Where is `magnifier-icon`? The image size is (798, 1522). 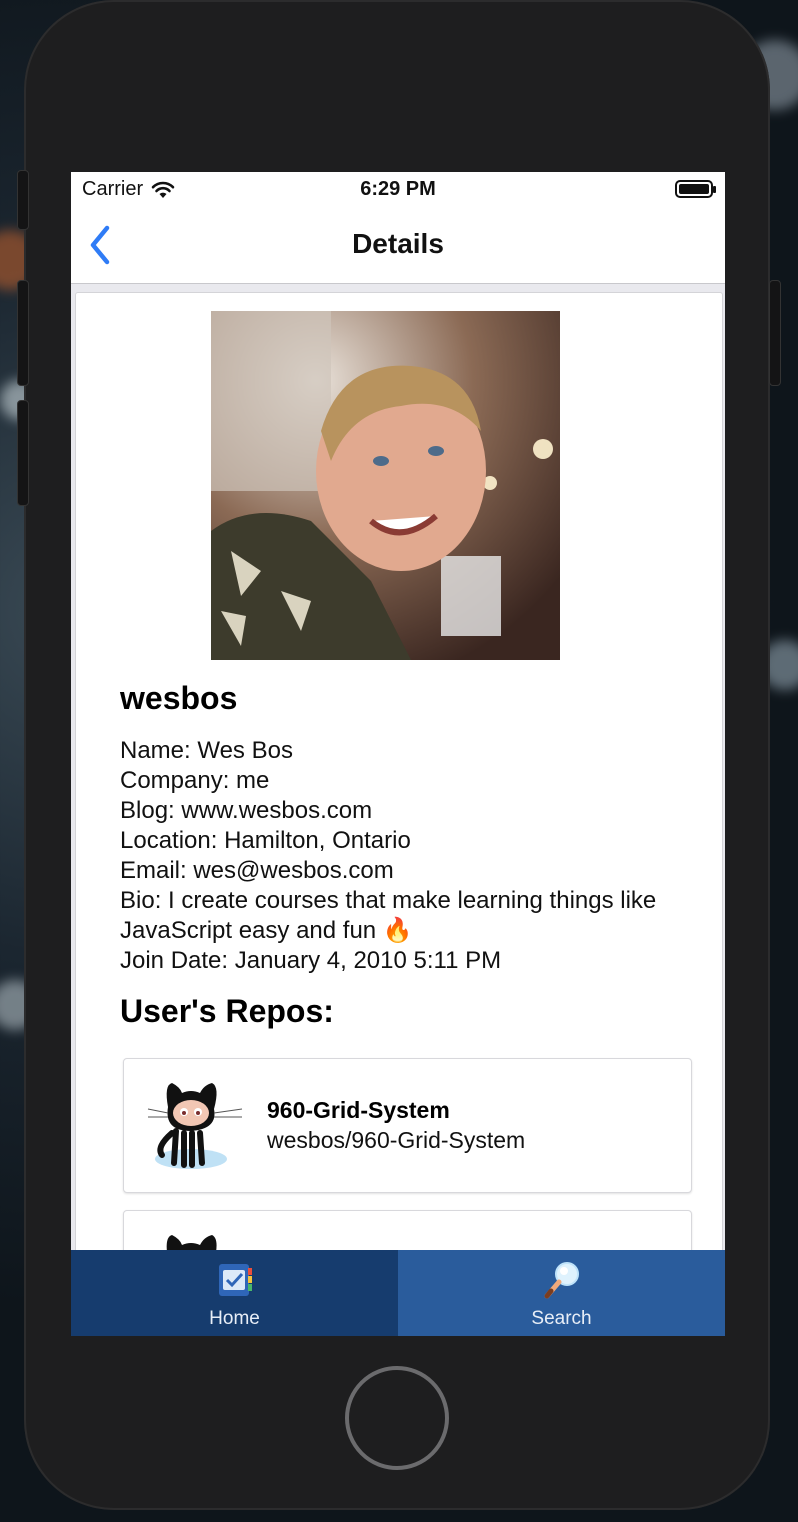
magnifier-icon is located at coordinates (561, 1280).